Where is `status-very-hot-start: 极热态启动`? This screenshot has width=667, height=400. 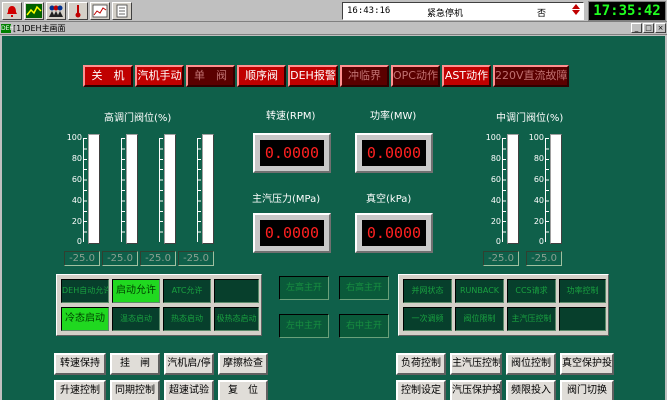
status-very-hot-start: 极热态启动 is located at coordinates (236, 319).